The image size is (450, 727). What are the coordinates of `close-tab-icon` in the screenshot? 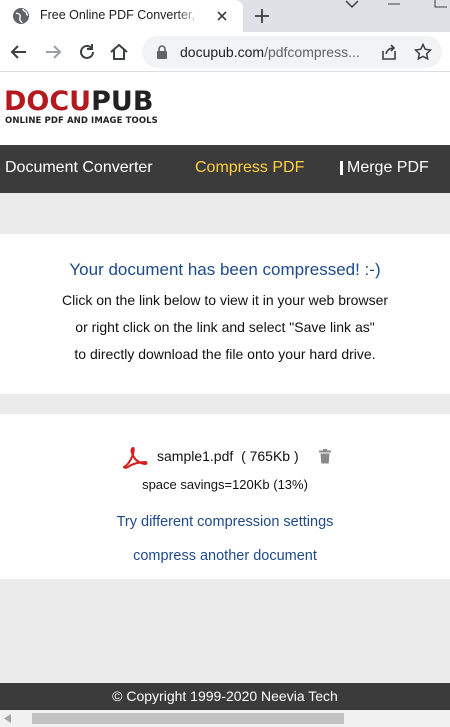 It's located at (222, 16).